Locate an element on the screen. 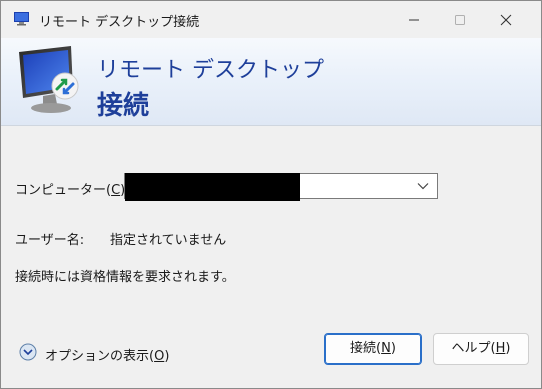 The height and width of the screenshot is (389, 542). computer-combobox is located at coordinates (281, 187).